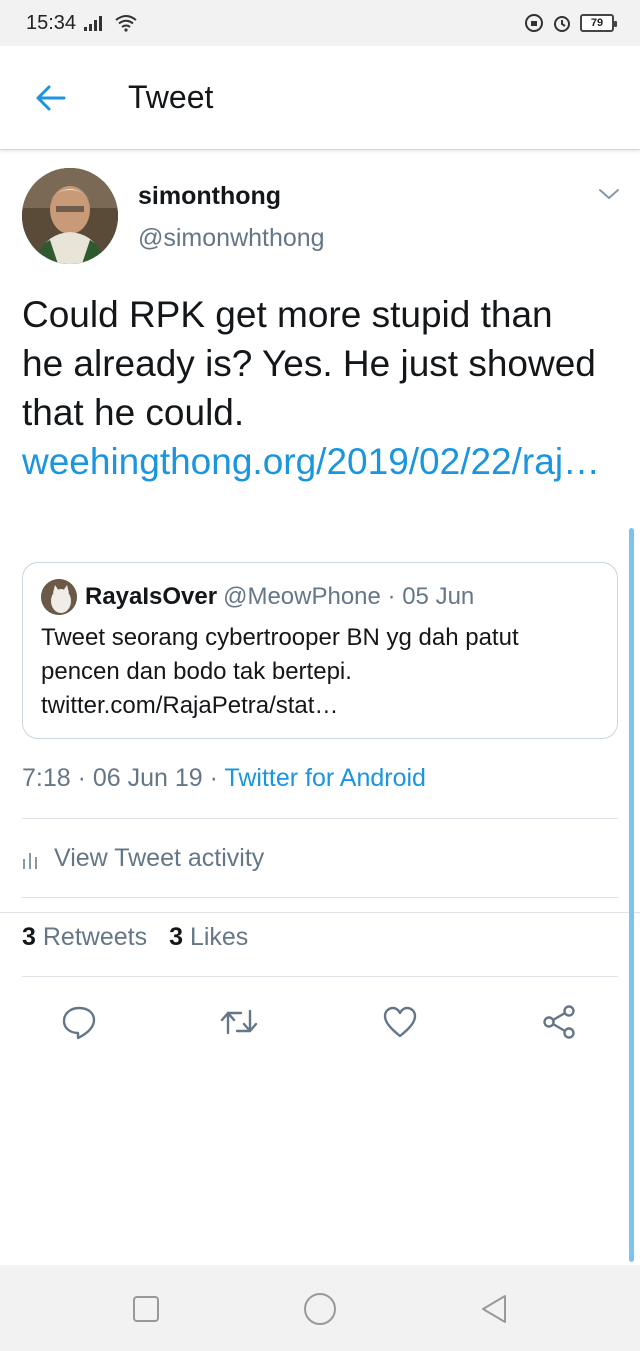  I want to click on quoted-tweet-header: RayaIsOver @MeowPhone · 05 Jun, so click(320, 597).